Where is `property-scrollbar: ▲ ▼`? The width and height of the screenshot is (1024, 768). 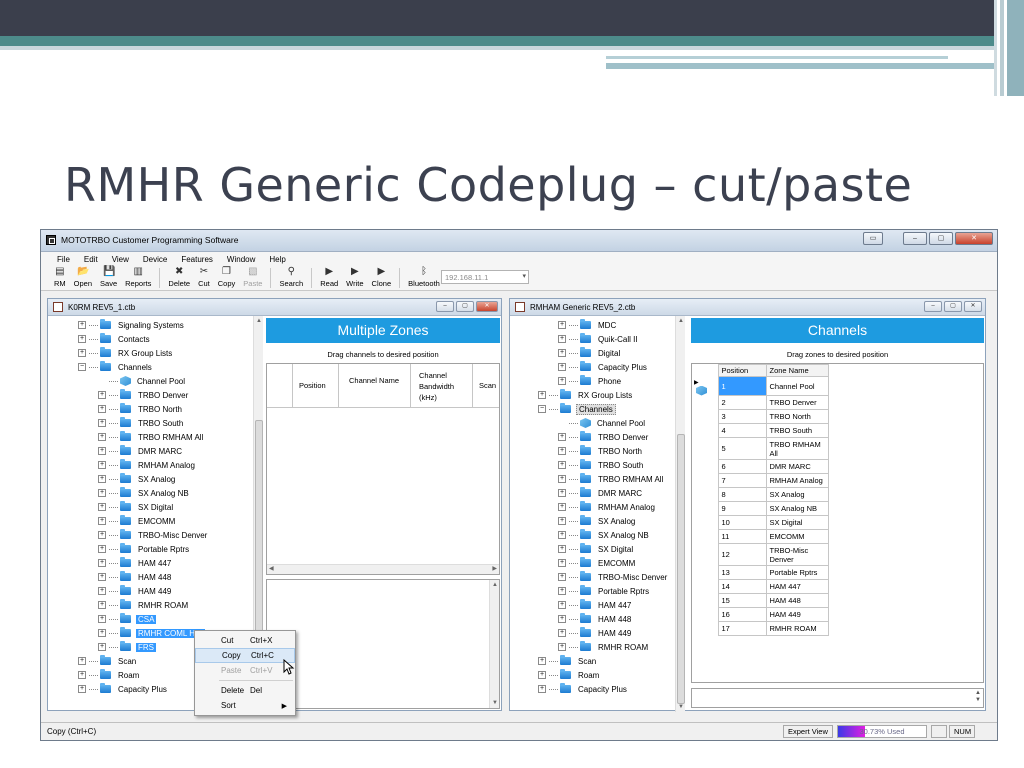 property-scrollbar: ▲ ▼ is located at coordinates (494, 644).